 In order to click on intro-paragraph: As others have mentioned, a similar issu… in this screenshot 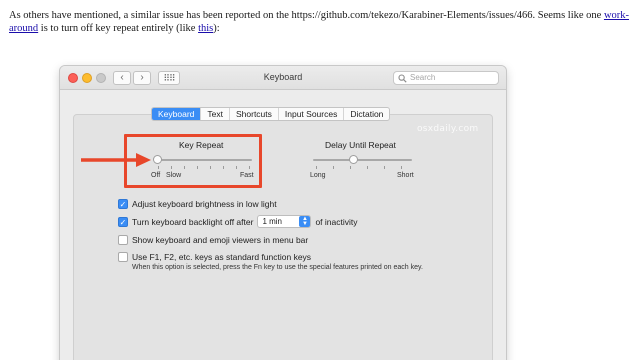, I will do `click(319, 22)`.